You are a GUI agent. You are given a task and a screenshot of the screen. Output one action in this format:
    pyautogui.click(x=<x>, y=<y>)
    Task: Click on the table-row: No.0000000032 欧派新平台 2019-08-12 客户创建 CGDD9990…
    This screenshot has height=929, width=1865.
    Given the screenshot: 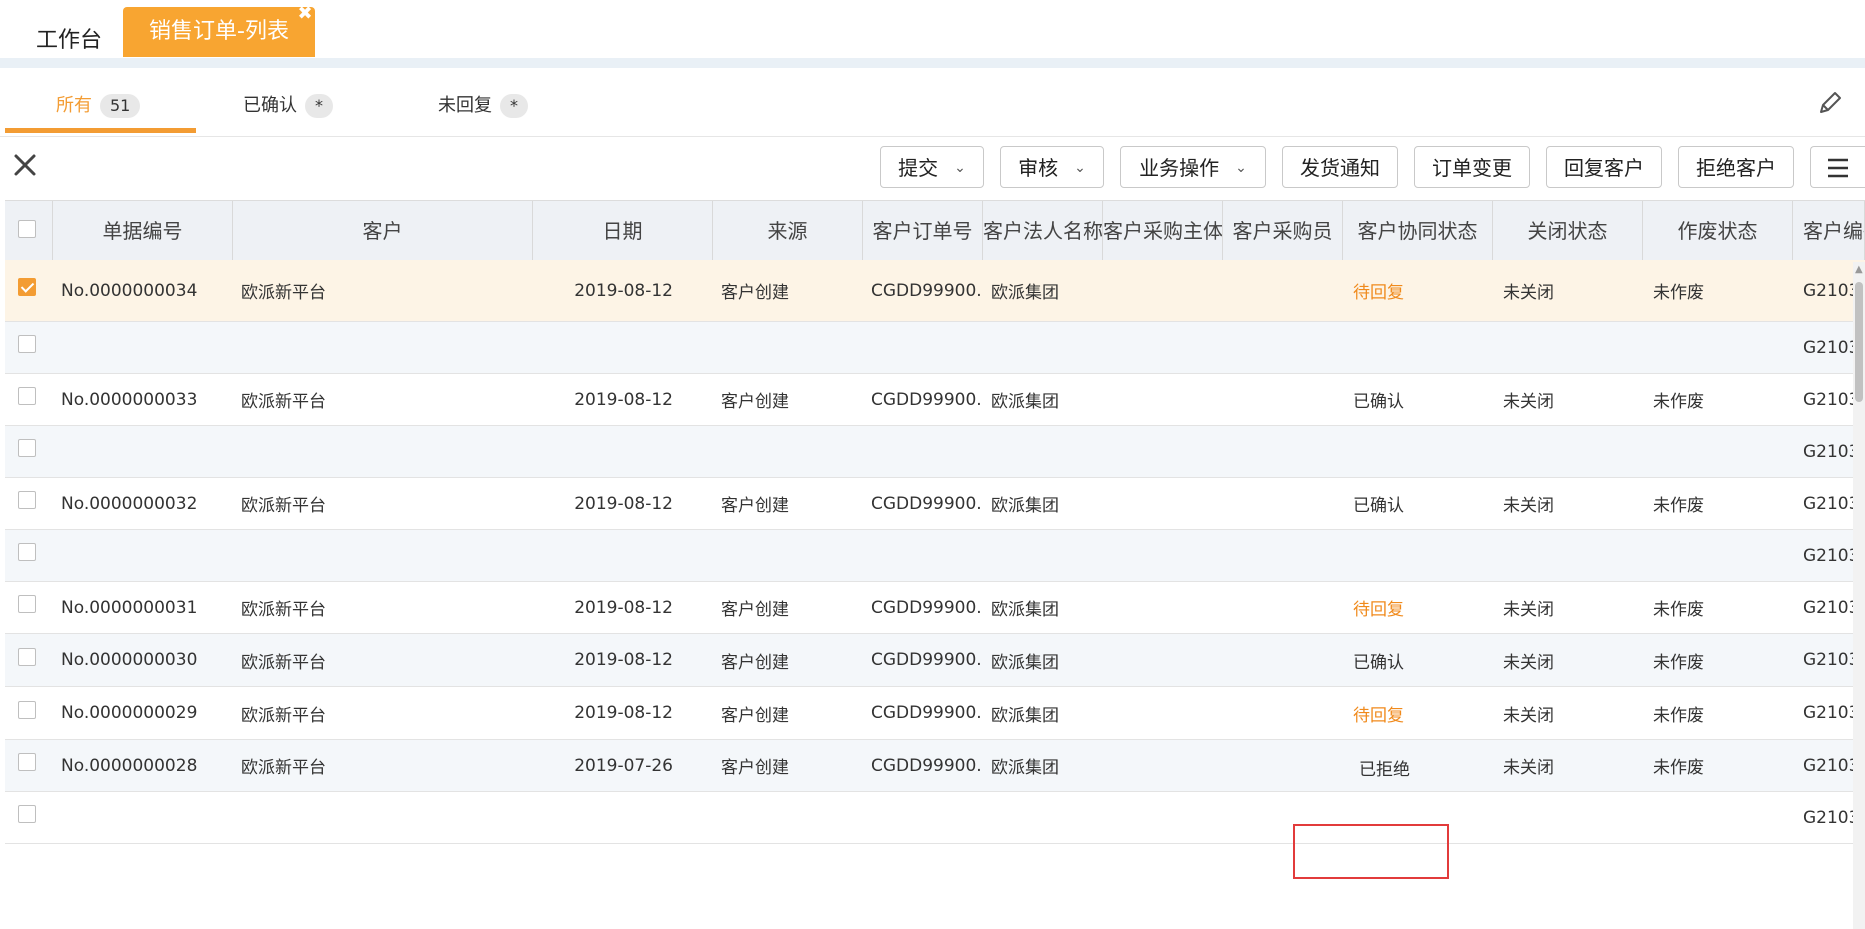 What is the action you would take?
    pyautogui.click(x=935, y=504)
    